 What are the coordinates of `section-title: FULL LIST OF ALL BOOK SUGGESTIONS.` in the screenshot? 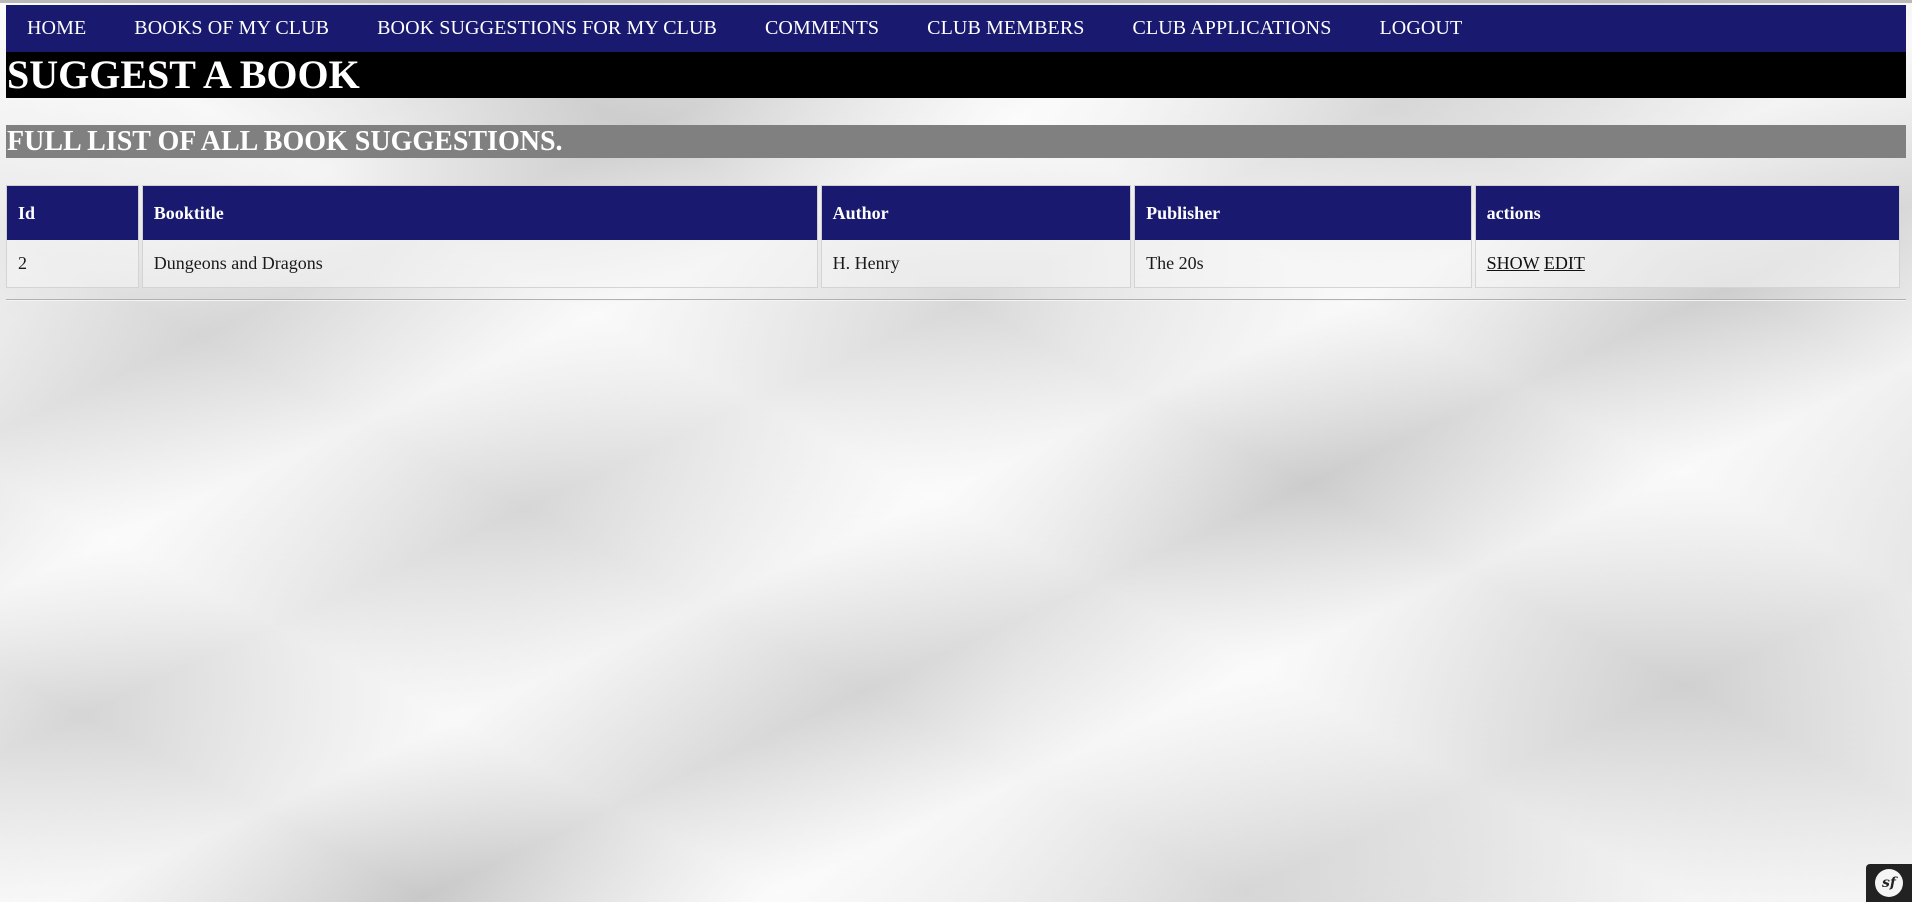 It's located at (956, 141).